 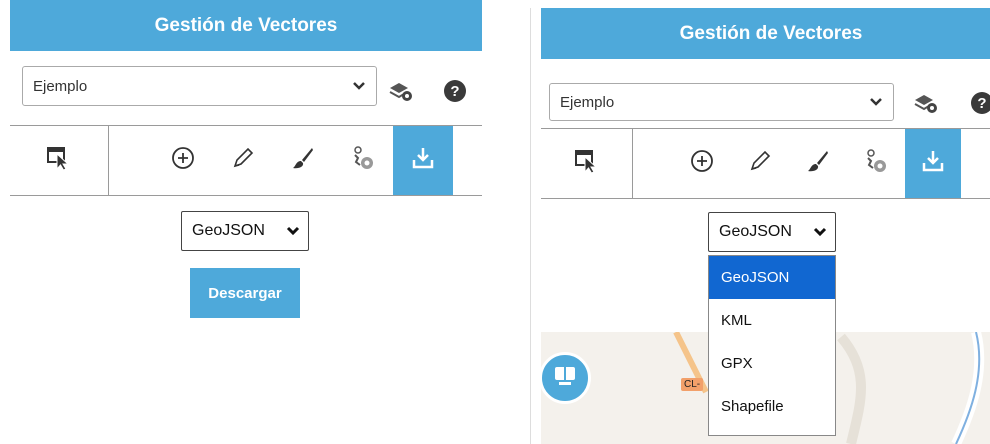 I want to click on map-widget-button, so click(x=565, y=378).